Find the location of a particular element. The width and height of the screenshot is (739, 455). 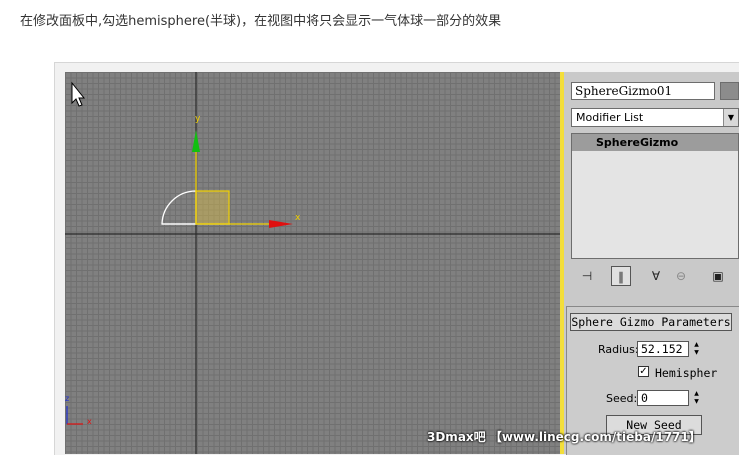

remove-modifier-icon: ⊖ is located at coordinates (681, 276).